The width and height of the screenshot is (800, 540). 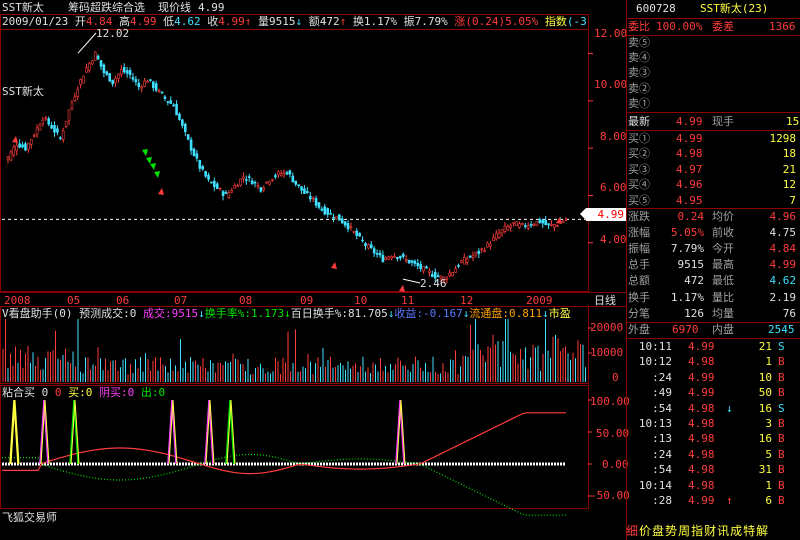 What do you see at coordinates (713, 153) in the screenshot?
I see `bid-row: 买② 4.98 18` at bounding box center [713, 153].